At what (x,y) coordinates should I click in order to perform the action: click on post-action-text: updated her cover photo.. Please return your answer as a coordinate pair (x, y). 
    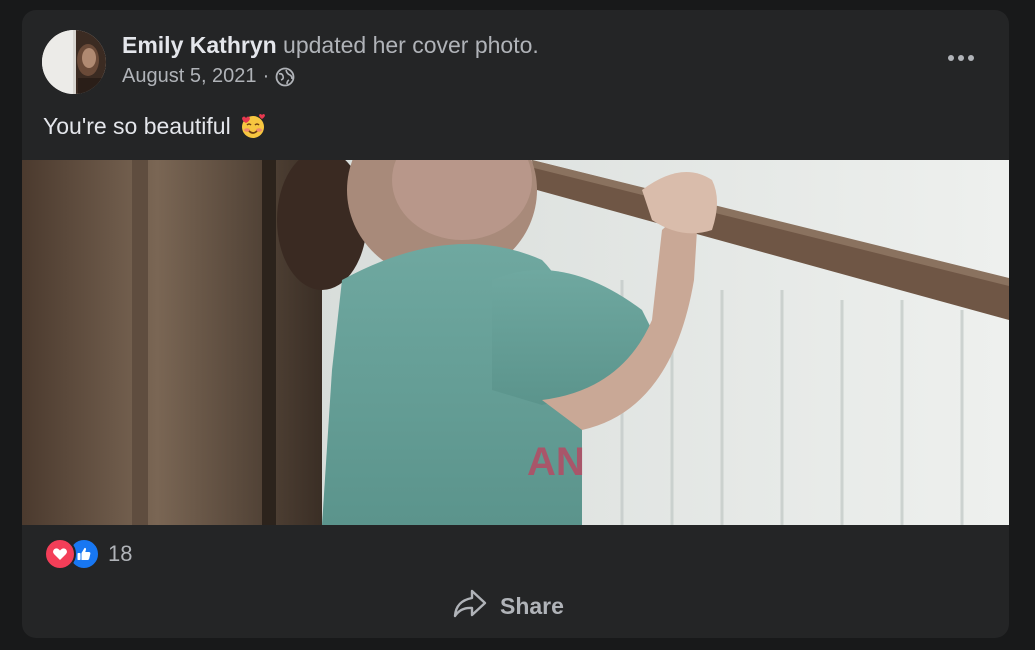
    Looking at the image, I should click on (407, 45).